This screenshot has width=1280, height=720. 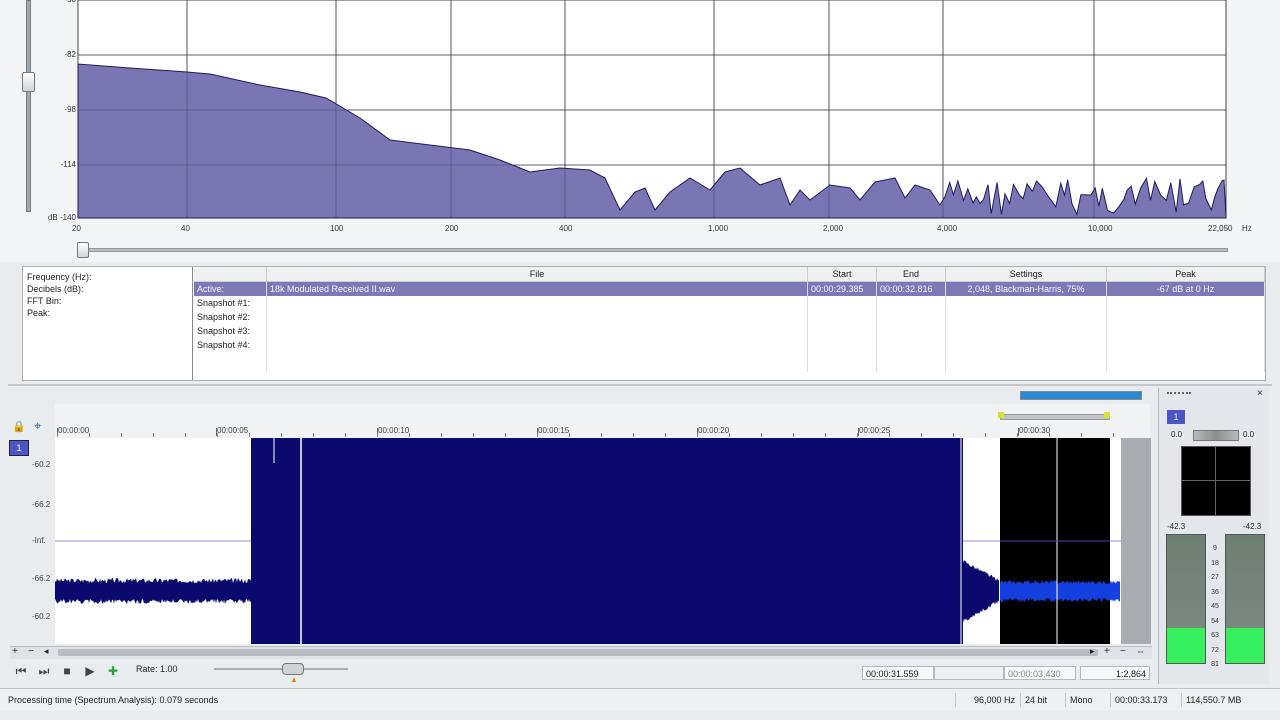 I want to click on y-tick-label: -82, so click(x=70, y=54).